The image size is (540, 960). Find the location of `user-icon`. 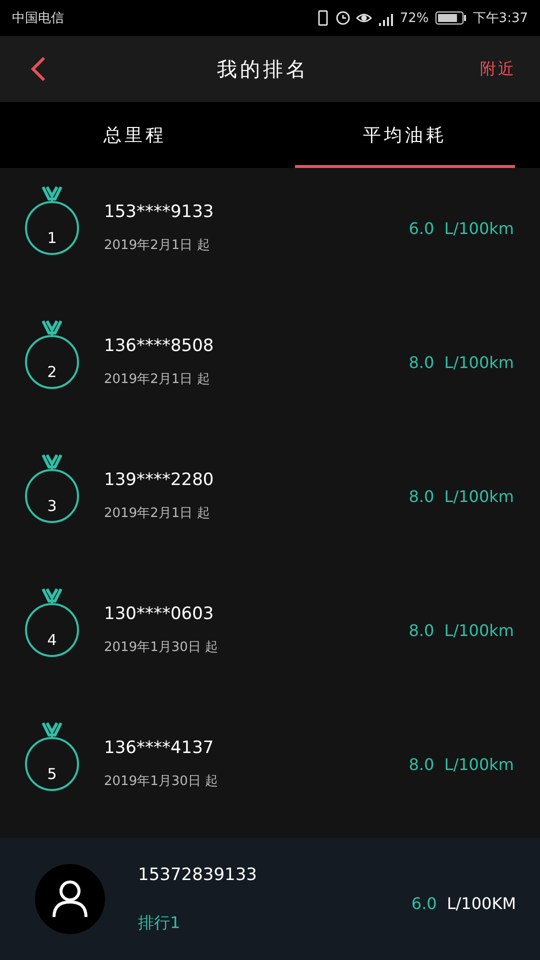

user-icon is located at coordinates (70, 899).